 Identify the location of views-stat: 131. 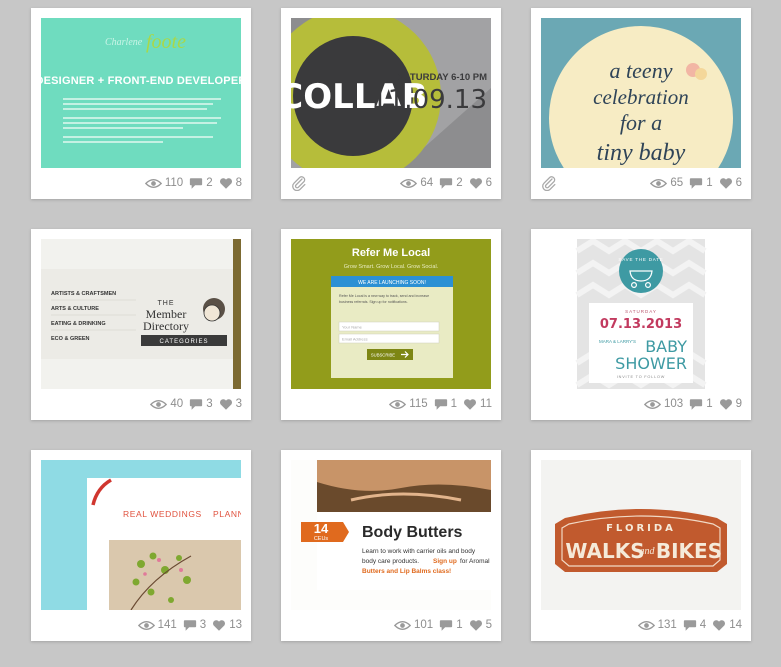
(657, 625).